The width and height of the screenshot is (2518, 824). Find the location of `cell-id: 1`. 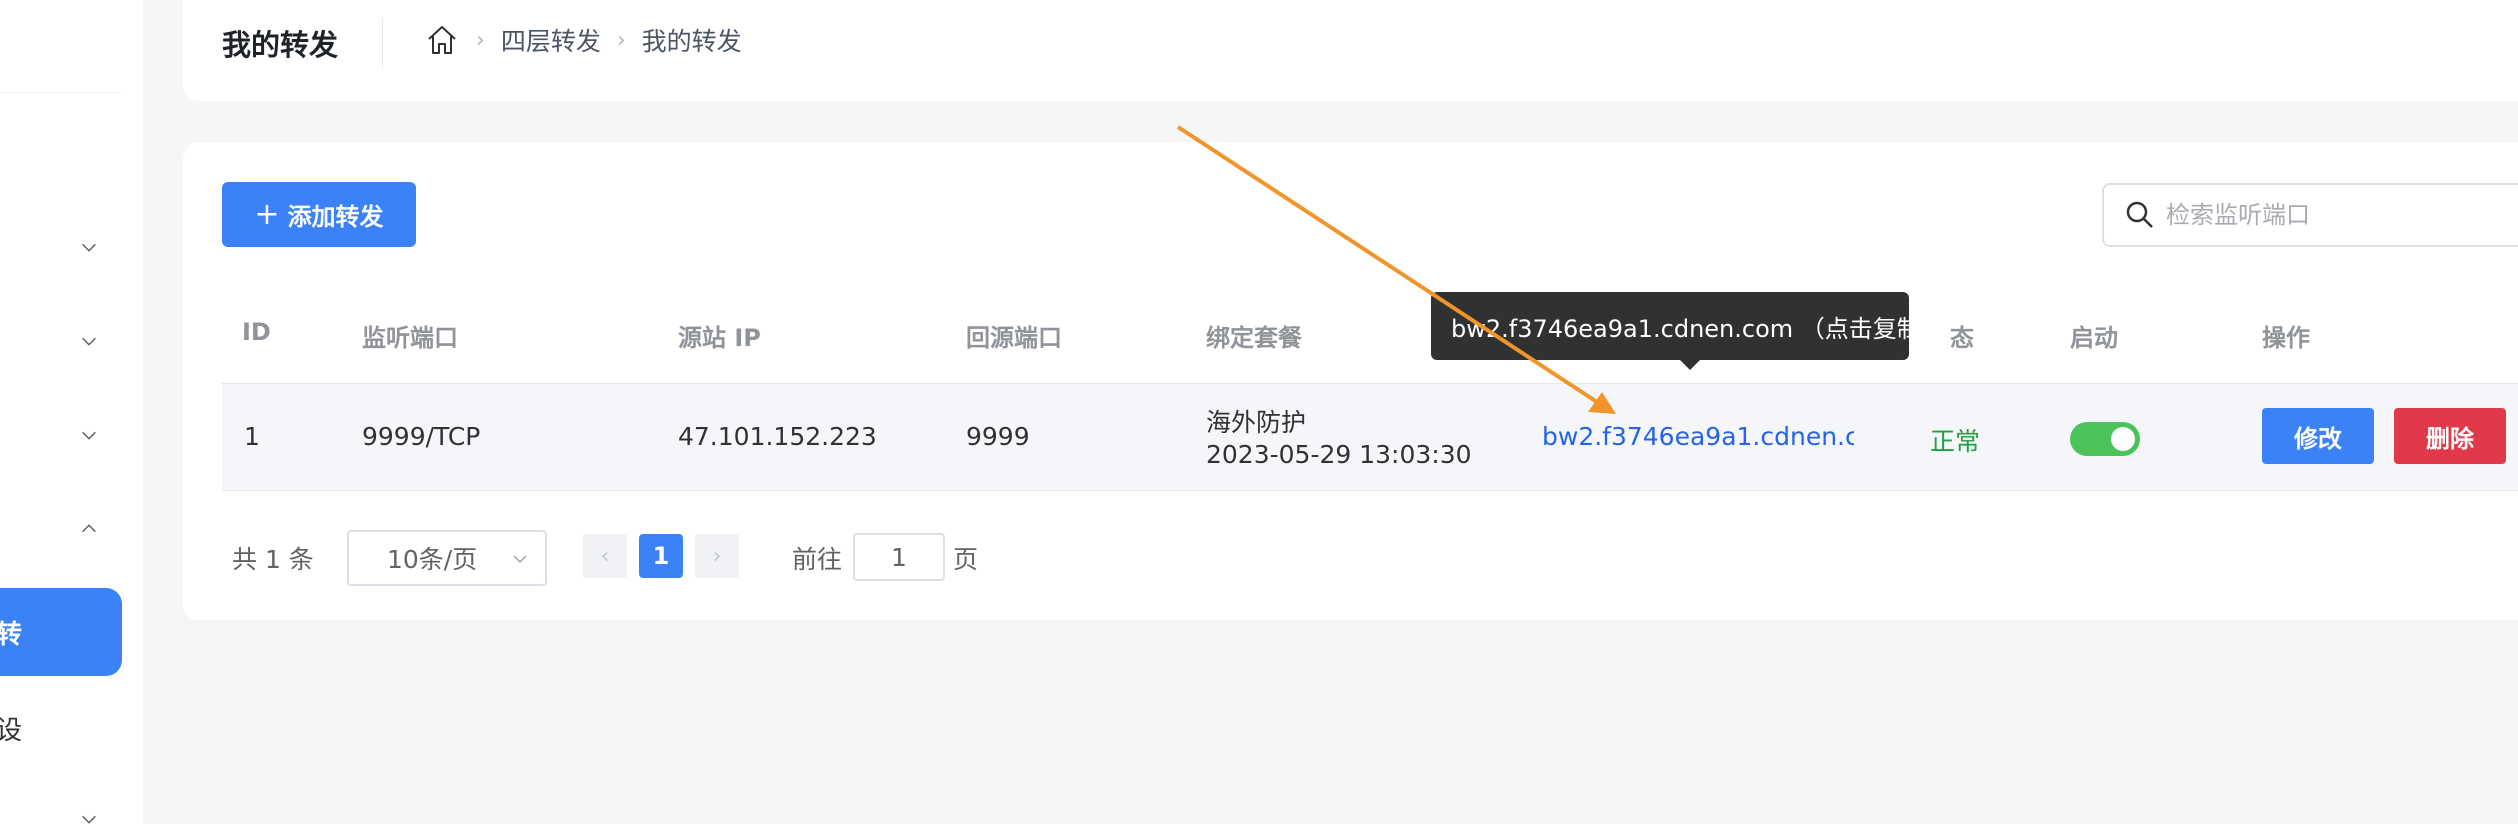

cell-id: 1 is located at coordinates (252, 436).